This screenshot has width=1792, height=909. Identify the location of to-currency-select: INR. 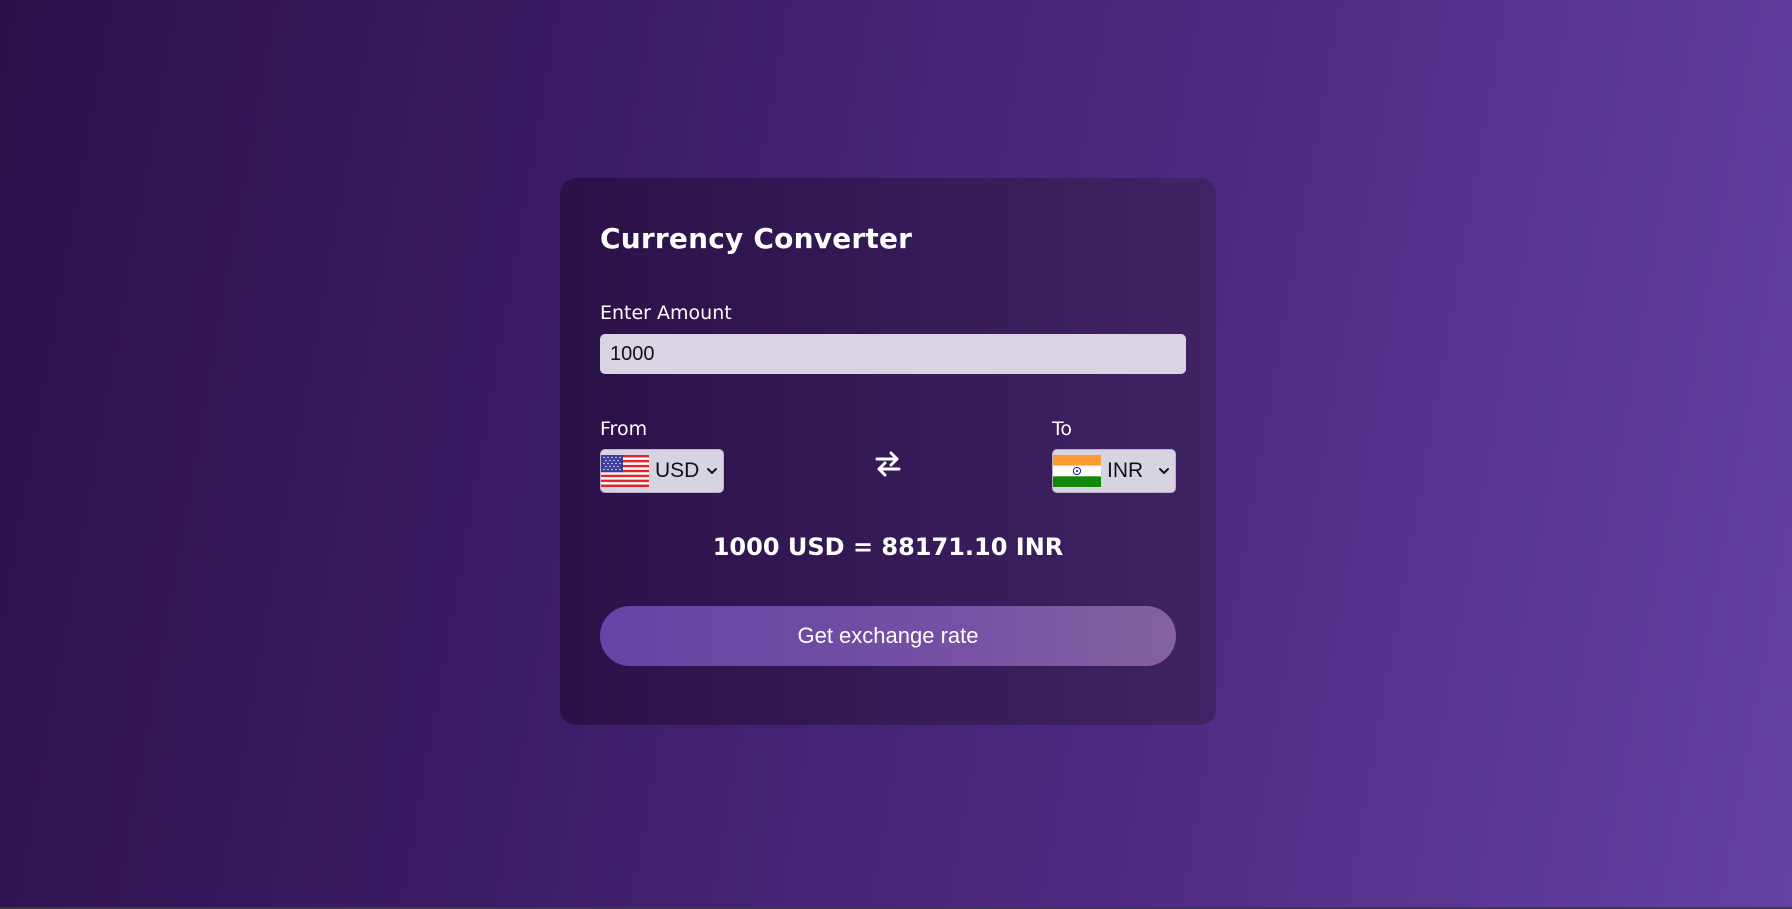
(1114, 471).